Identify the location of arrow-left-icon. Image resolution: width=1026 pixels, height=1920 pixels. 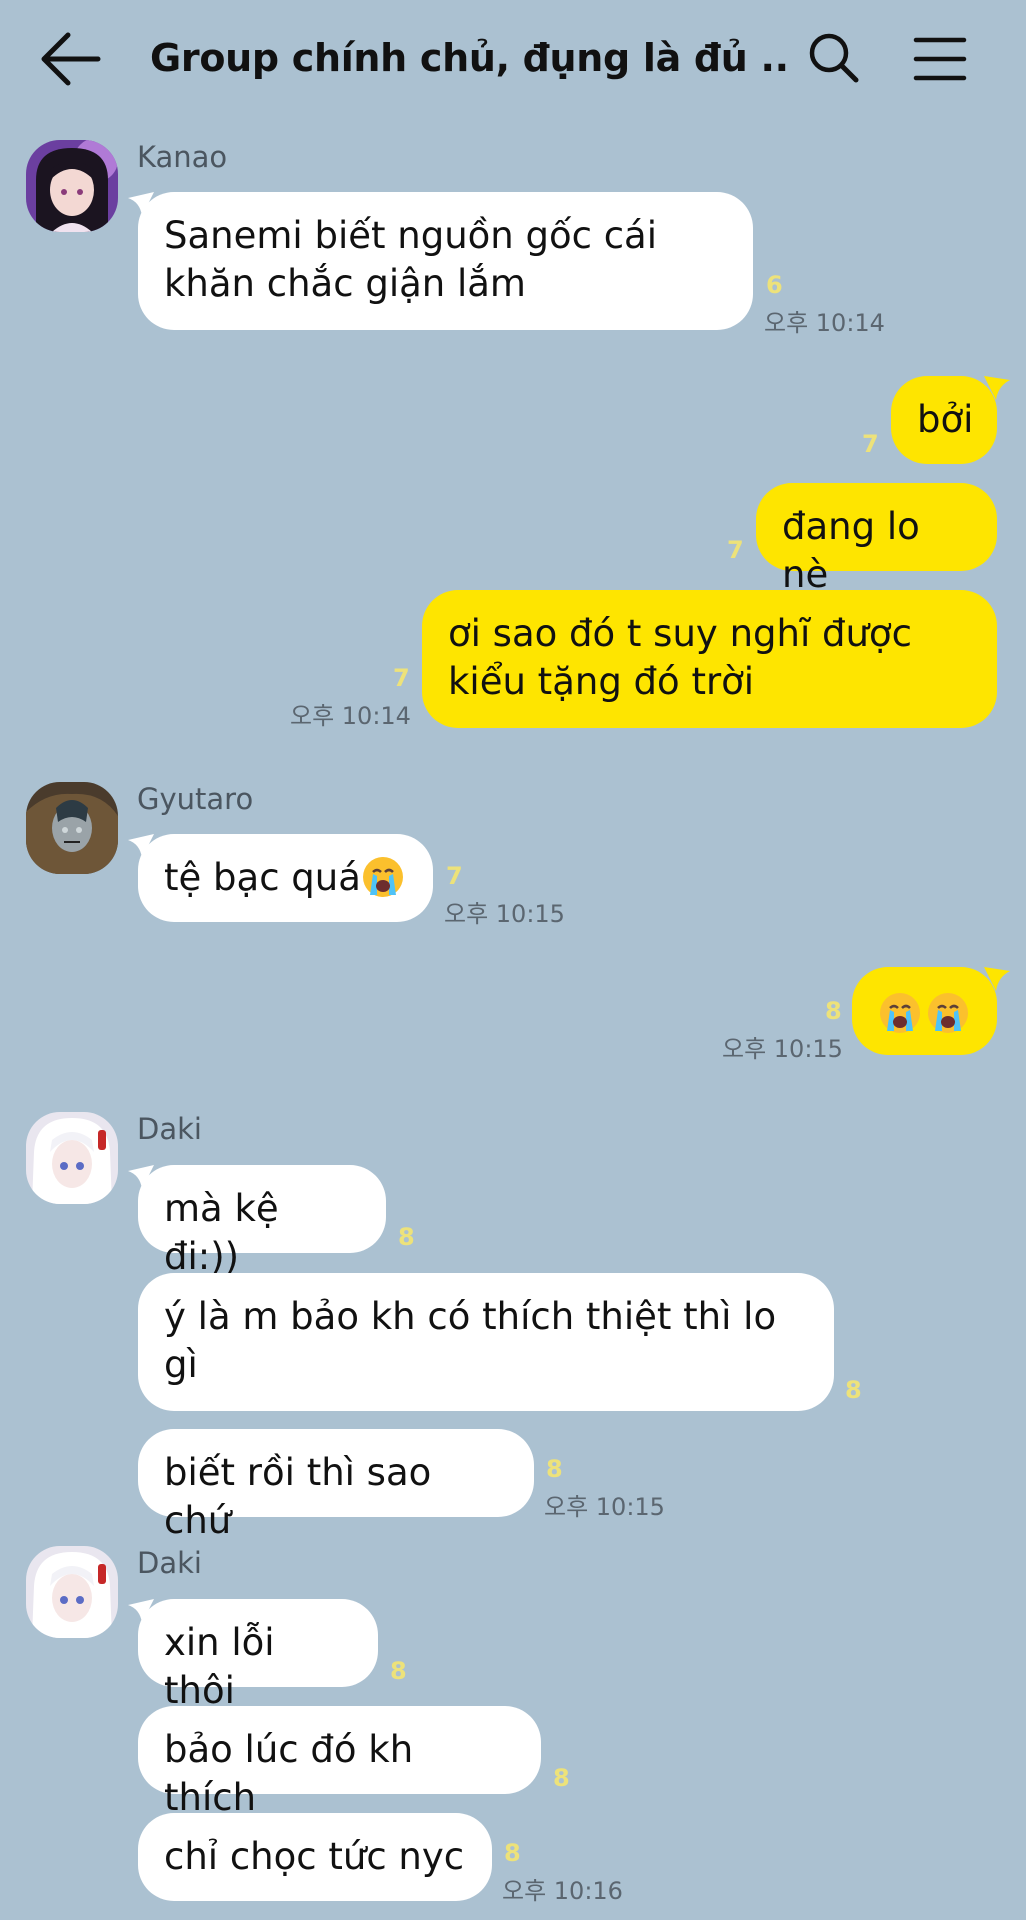
(71, 59).